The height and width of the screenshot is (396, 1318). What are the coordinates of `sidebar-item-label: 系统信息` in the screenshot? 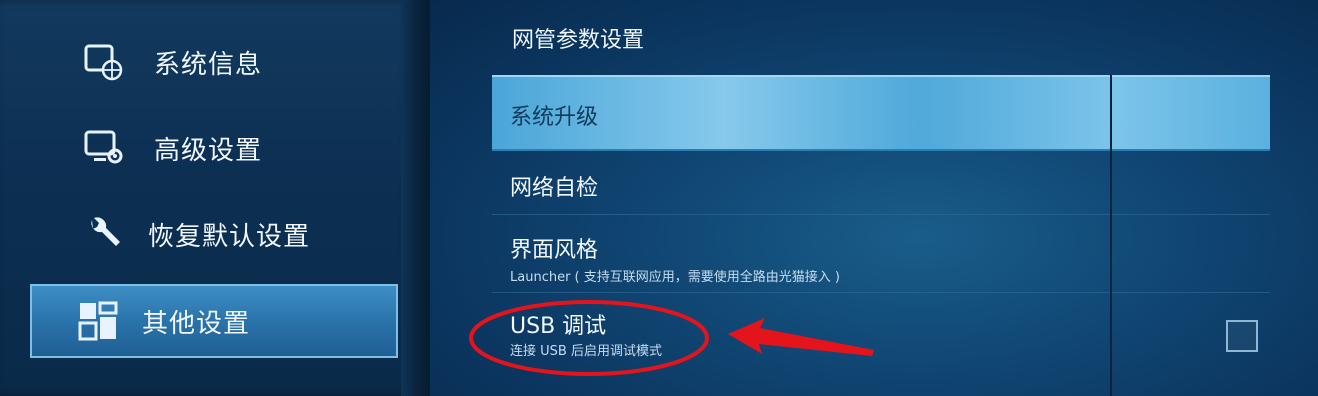 It's located at (208, 64).